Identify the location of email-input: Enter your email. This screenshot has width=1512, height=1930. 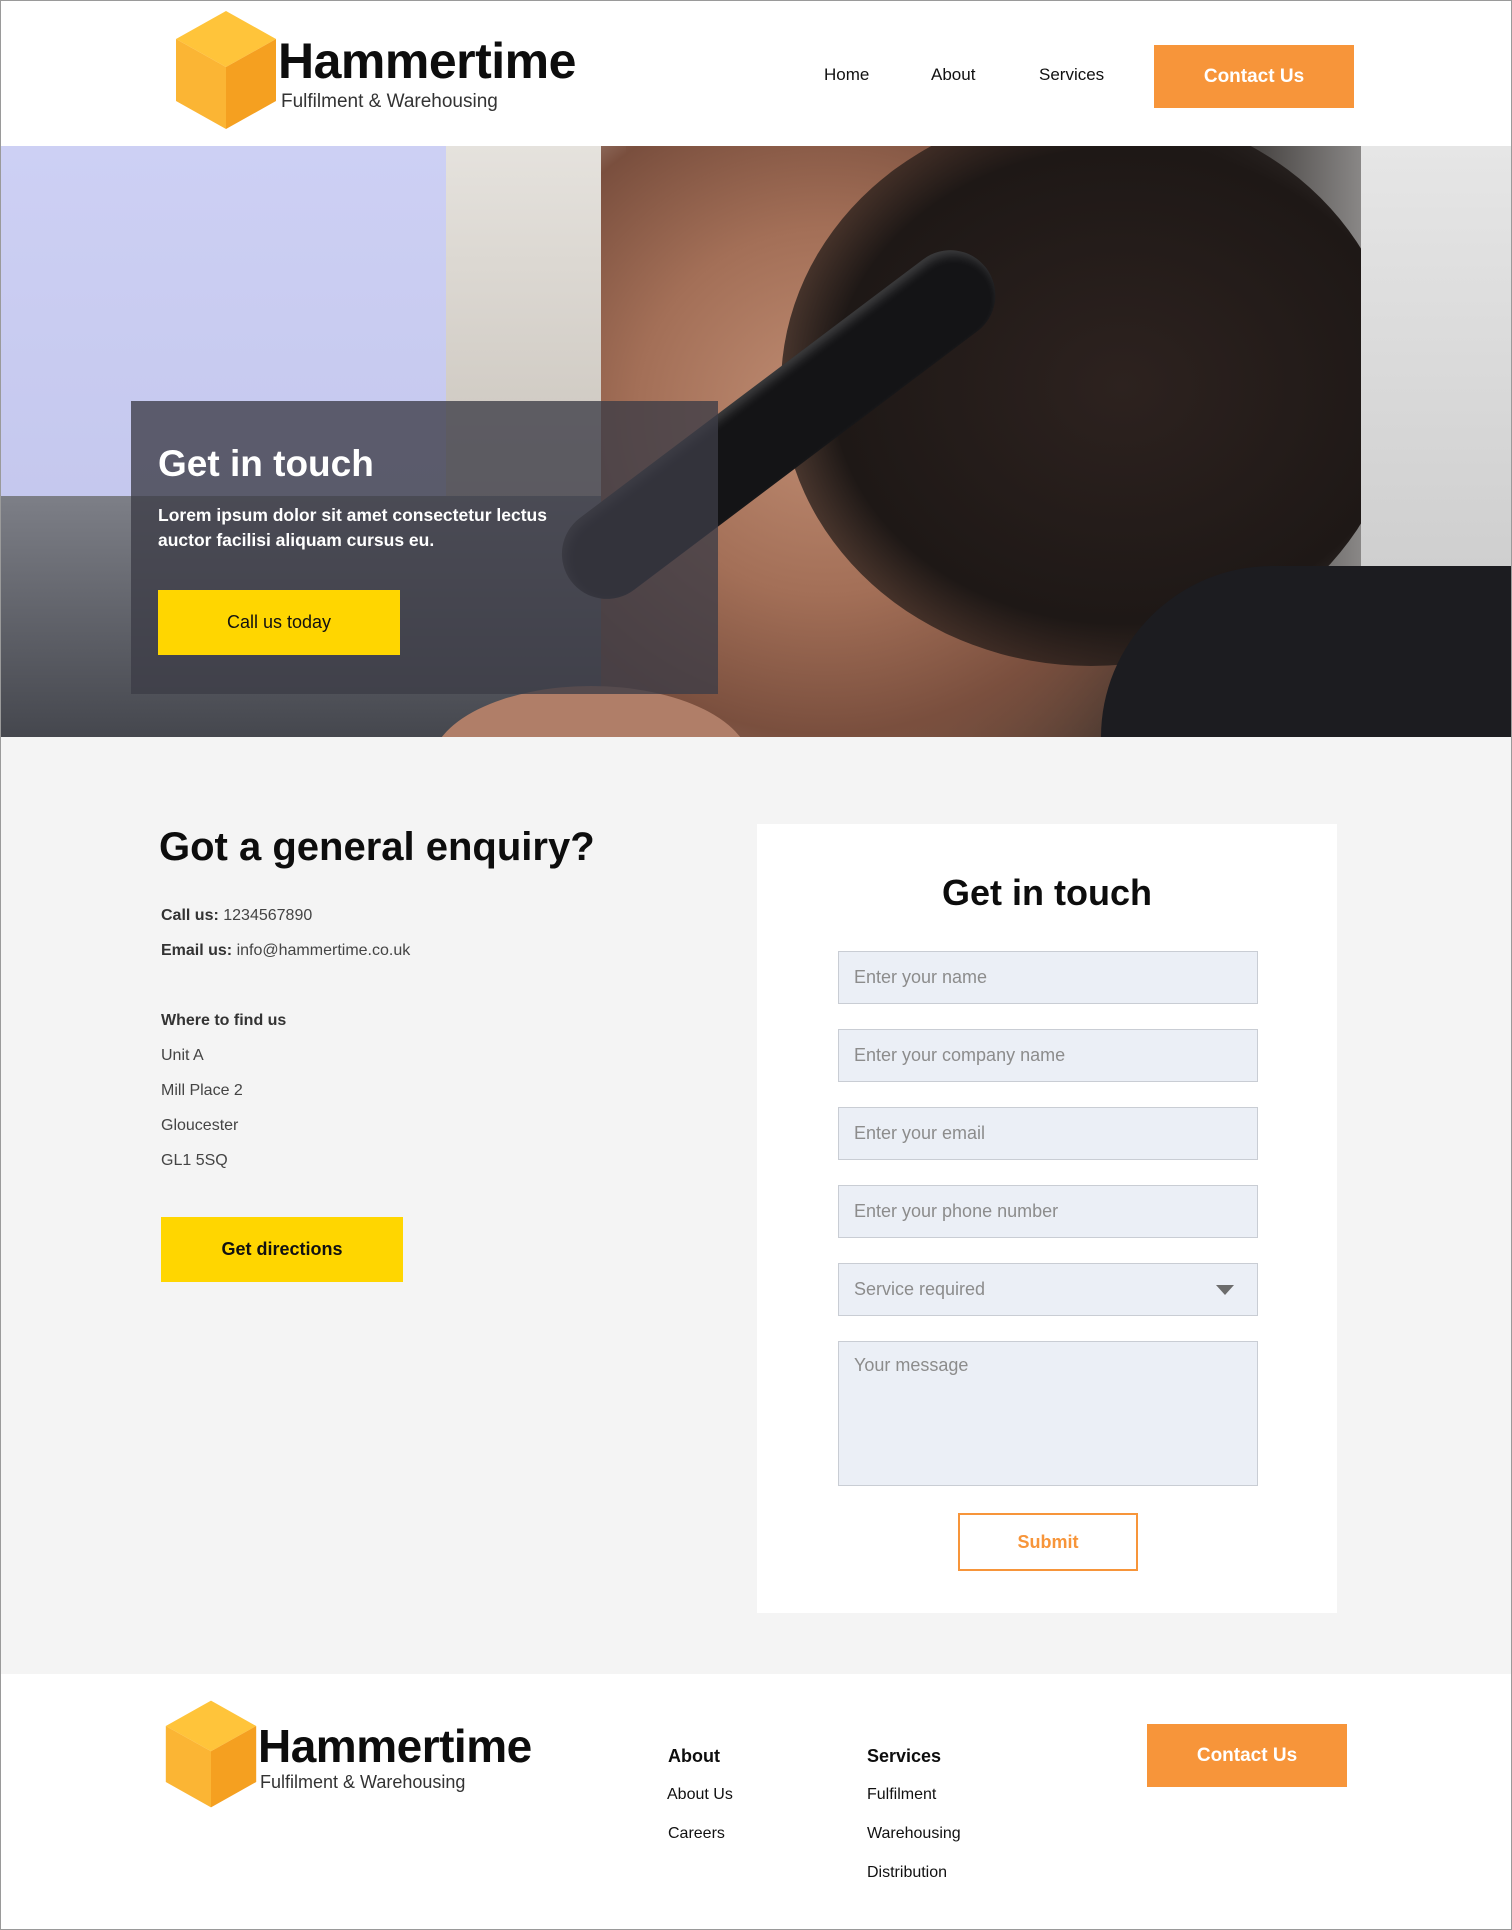
(1048, 1133).